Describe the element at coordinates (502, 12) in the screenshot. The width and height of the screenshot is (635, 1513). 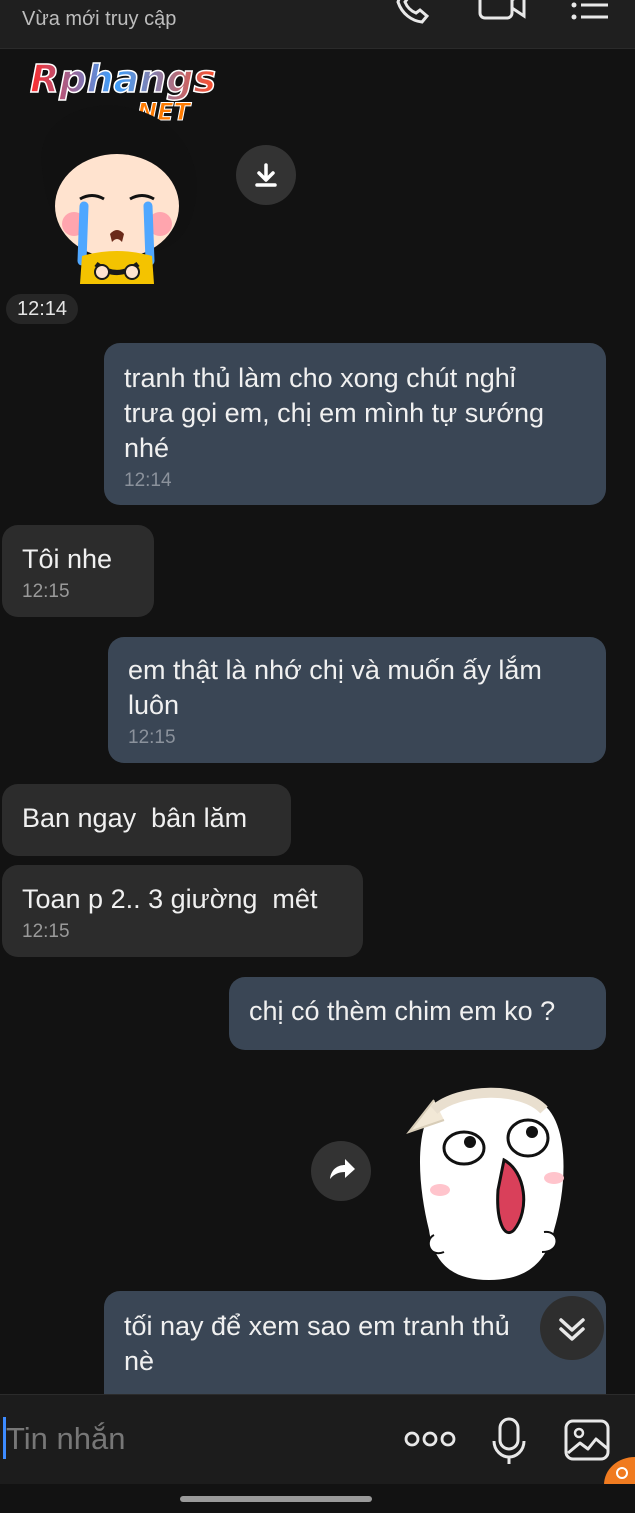
I see `video-call-icon` at that location.